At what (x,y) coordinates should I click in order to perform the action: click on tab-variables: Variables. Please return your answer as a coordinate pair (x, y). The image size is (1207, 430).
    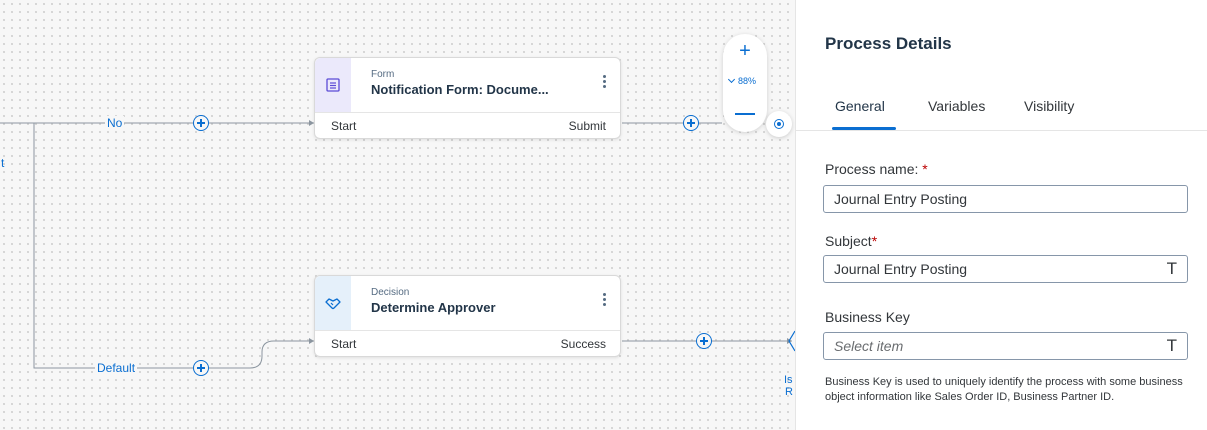
    Looking at the image, I should click on (956, 106).